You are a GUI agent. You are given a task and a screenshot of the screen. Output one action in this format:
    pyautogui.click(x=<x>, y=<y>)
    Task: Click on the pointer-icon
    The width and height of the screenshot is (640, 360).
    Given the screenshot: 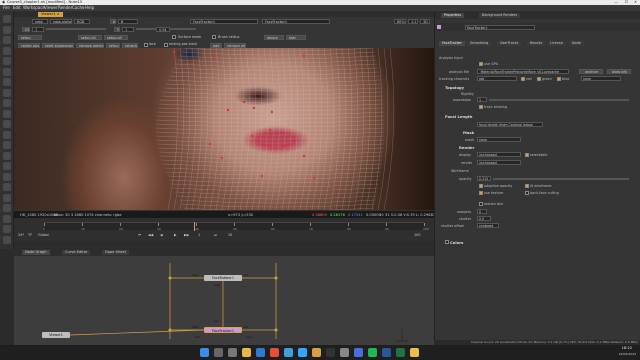 What is the action you would take?
    pyautogui.click(x=7, y=19)
    